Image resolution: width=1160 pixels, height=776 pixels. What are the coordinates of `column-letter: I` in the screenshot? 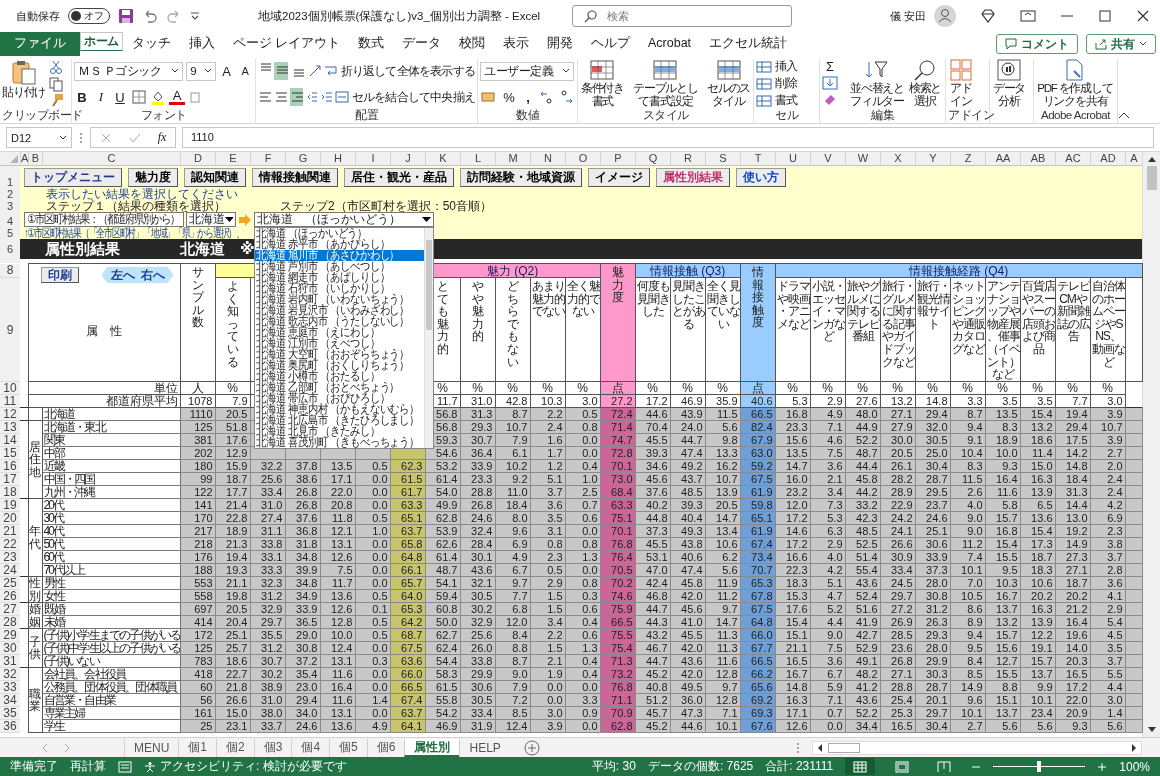 It's located at (372, 158).